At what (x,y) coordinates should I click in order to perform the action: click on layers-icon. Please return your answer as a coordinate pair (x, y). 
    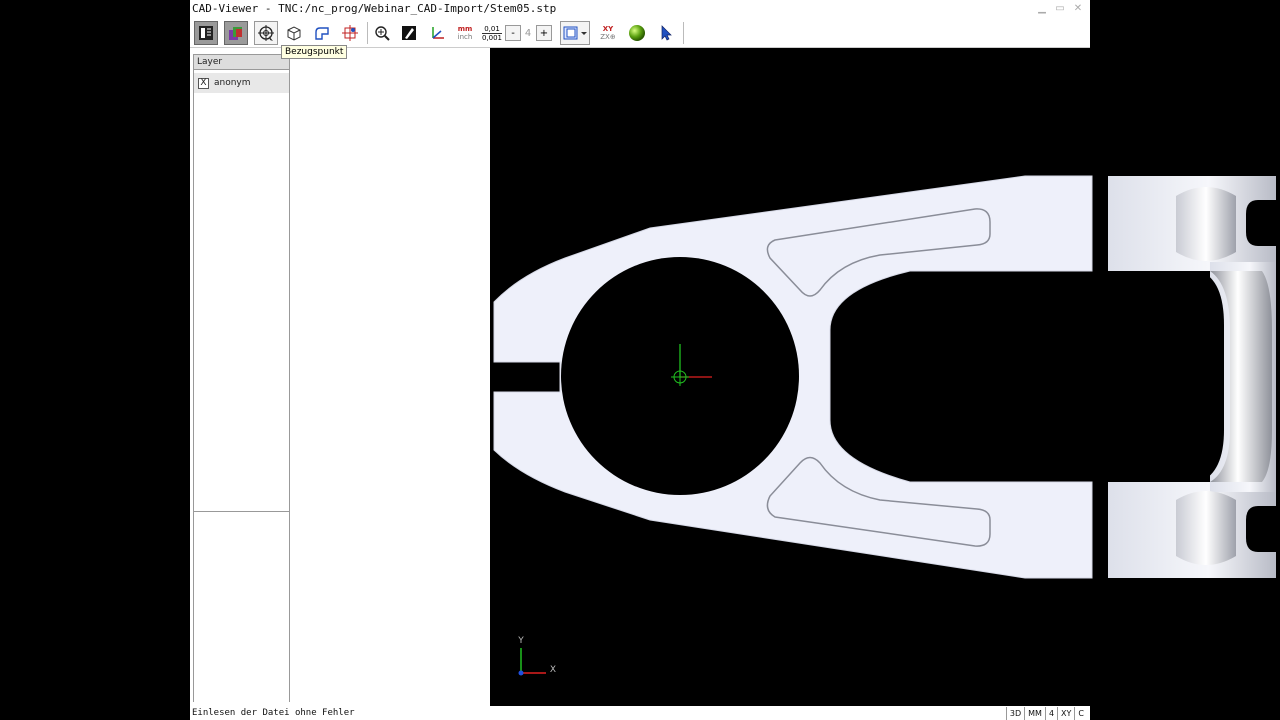
    Looking at the image, I should click on (235, 33).